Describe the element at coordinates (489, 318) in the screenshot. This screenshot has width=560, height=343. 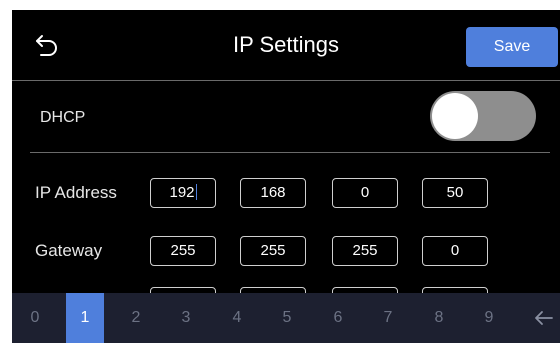
I see `key-9: 9` at that location.